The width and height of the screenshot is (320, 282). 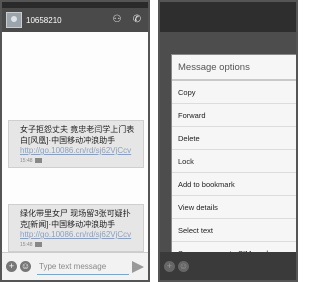 I want to click on message-input: Type text message, so click(x=83, y=267).